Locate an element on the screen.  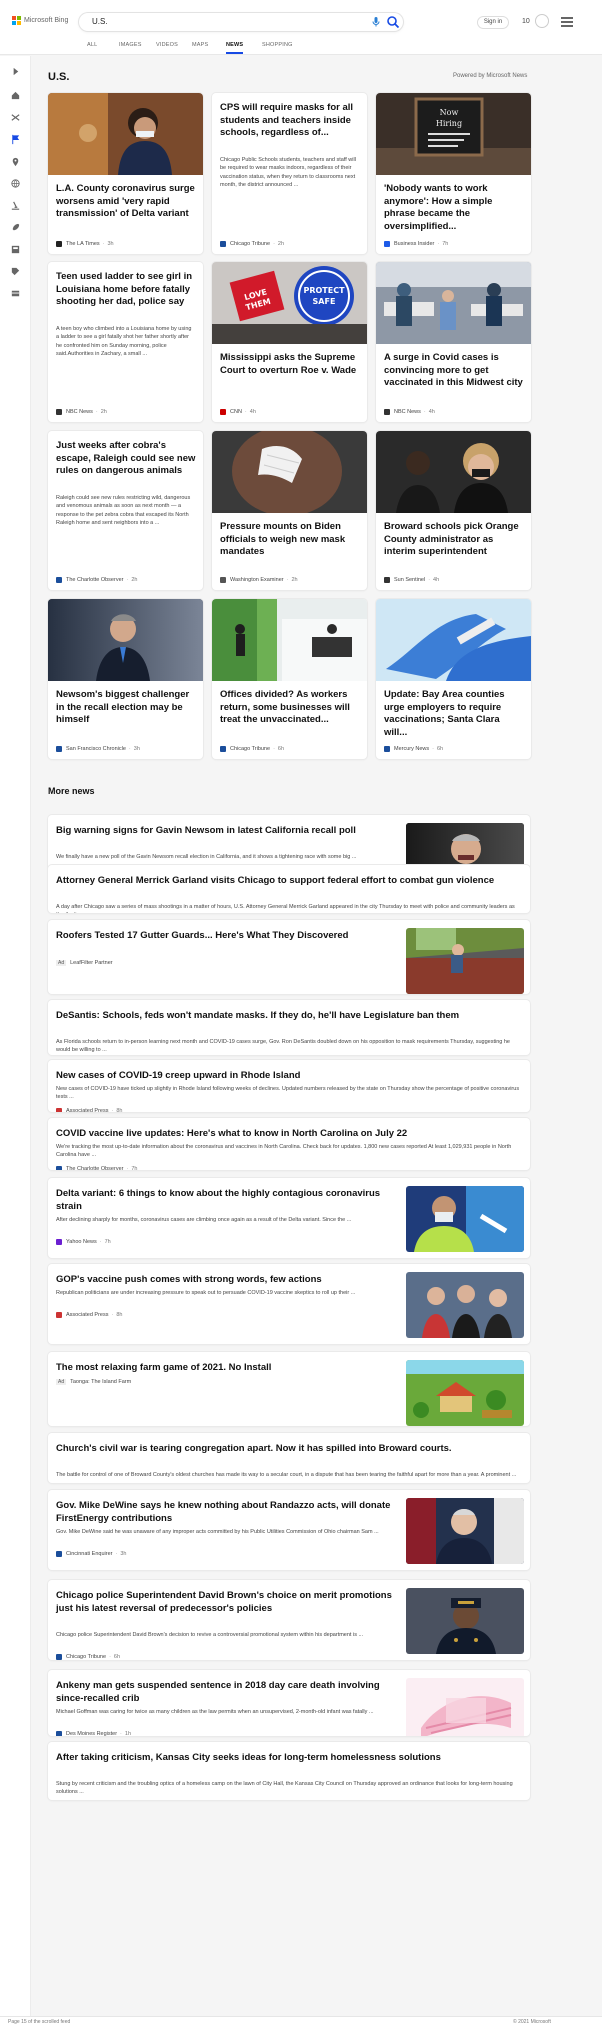
tab-videos: VIDEOS is located at coordinates (167, 47).